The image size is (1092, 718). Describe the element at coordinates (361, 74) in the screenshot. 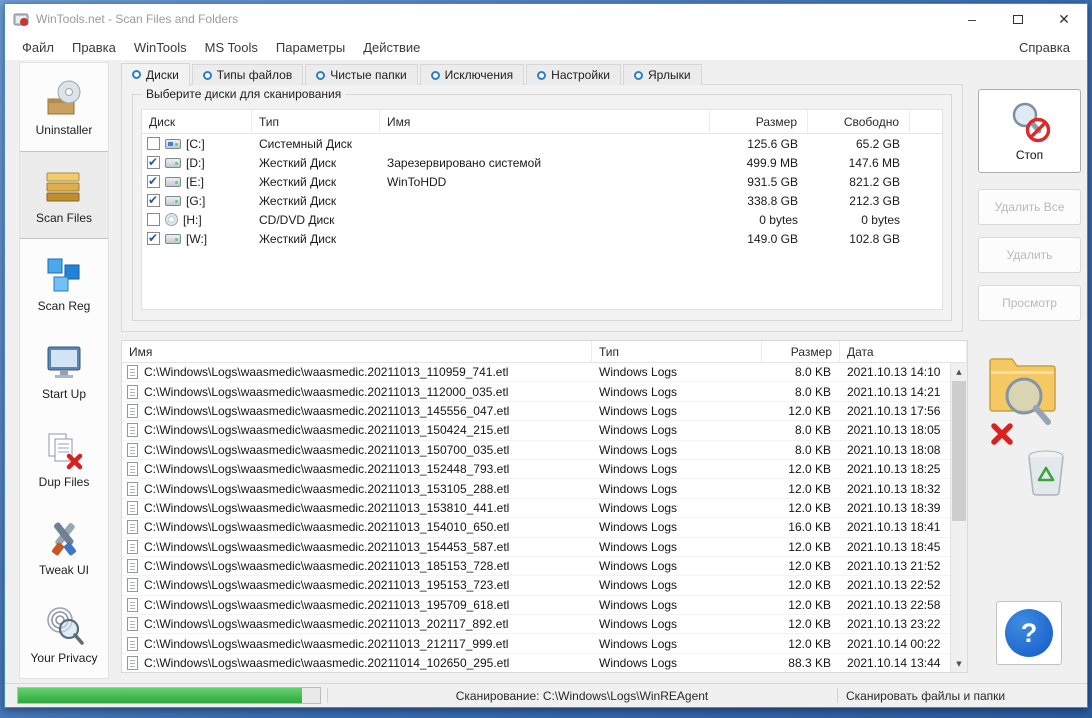

I see `tab: Чистые папки` at that location.